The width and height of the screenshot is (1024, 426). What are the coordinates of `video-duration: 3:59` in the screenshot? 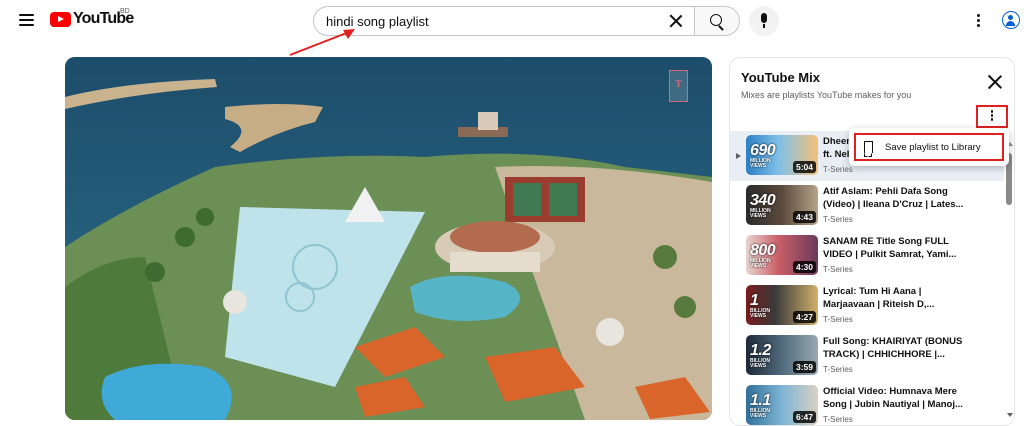 It's located at (804, 367).